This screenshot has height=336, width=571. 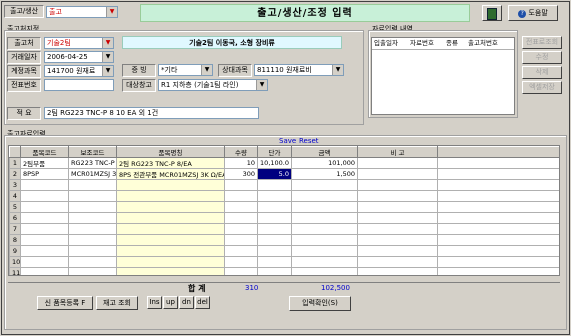 I want to click on delete-row-button: del, so click(x=202, y=302).